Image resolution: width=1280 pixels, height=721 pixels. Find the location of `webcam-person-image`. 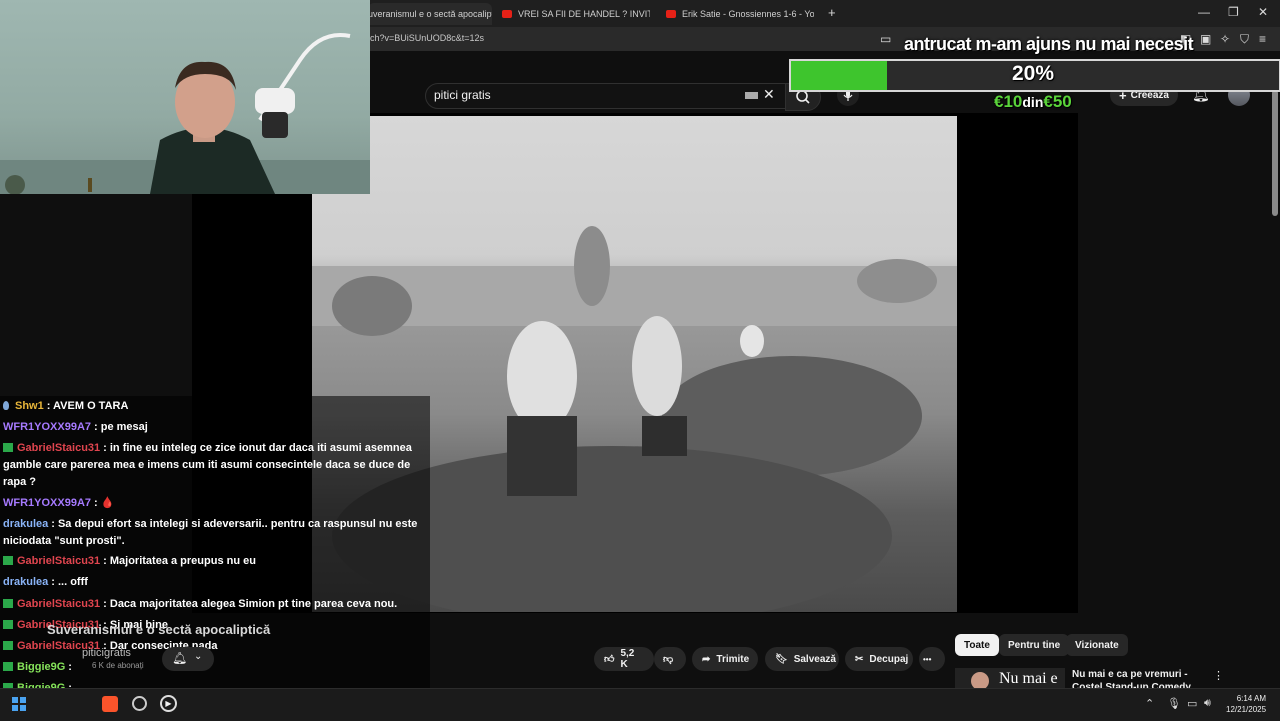

webcam-person-image is located at coordinates (185, 113).